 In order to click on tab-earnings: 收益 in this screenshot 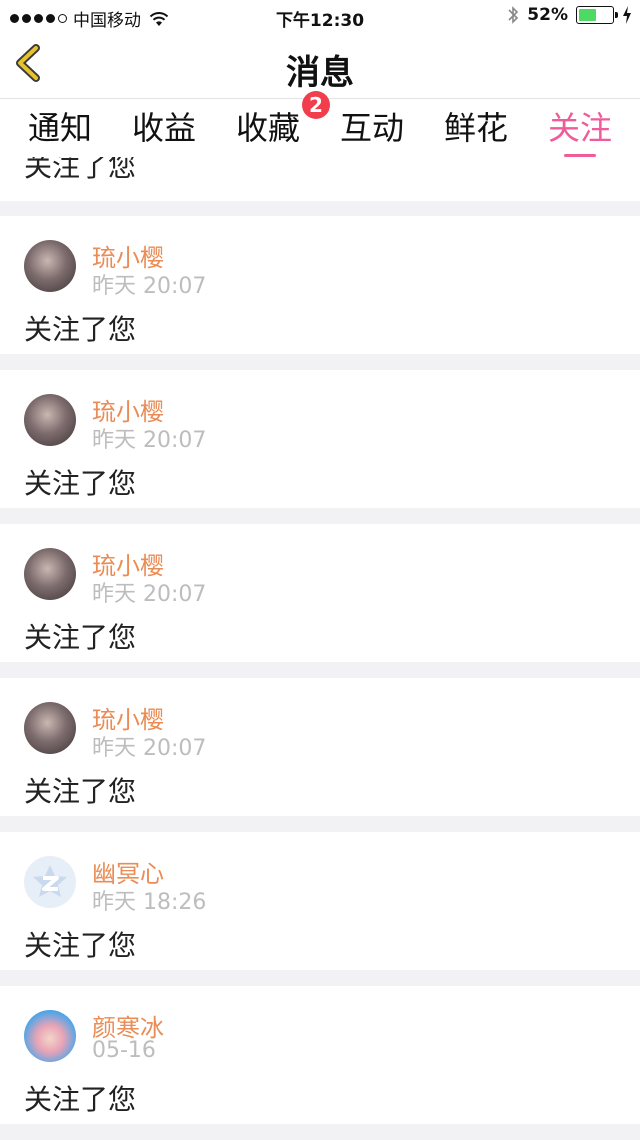, I will do `click(164, 128)`.